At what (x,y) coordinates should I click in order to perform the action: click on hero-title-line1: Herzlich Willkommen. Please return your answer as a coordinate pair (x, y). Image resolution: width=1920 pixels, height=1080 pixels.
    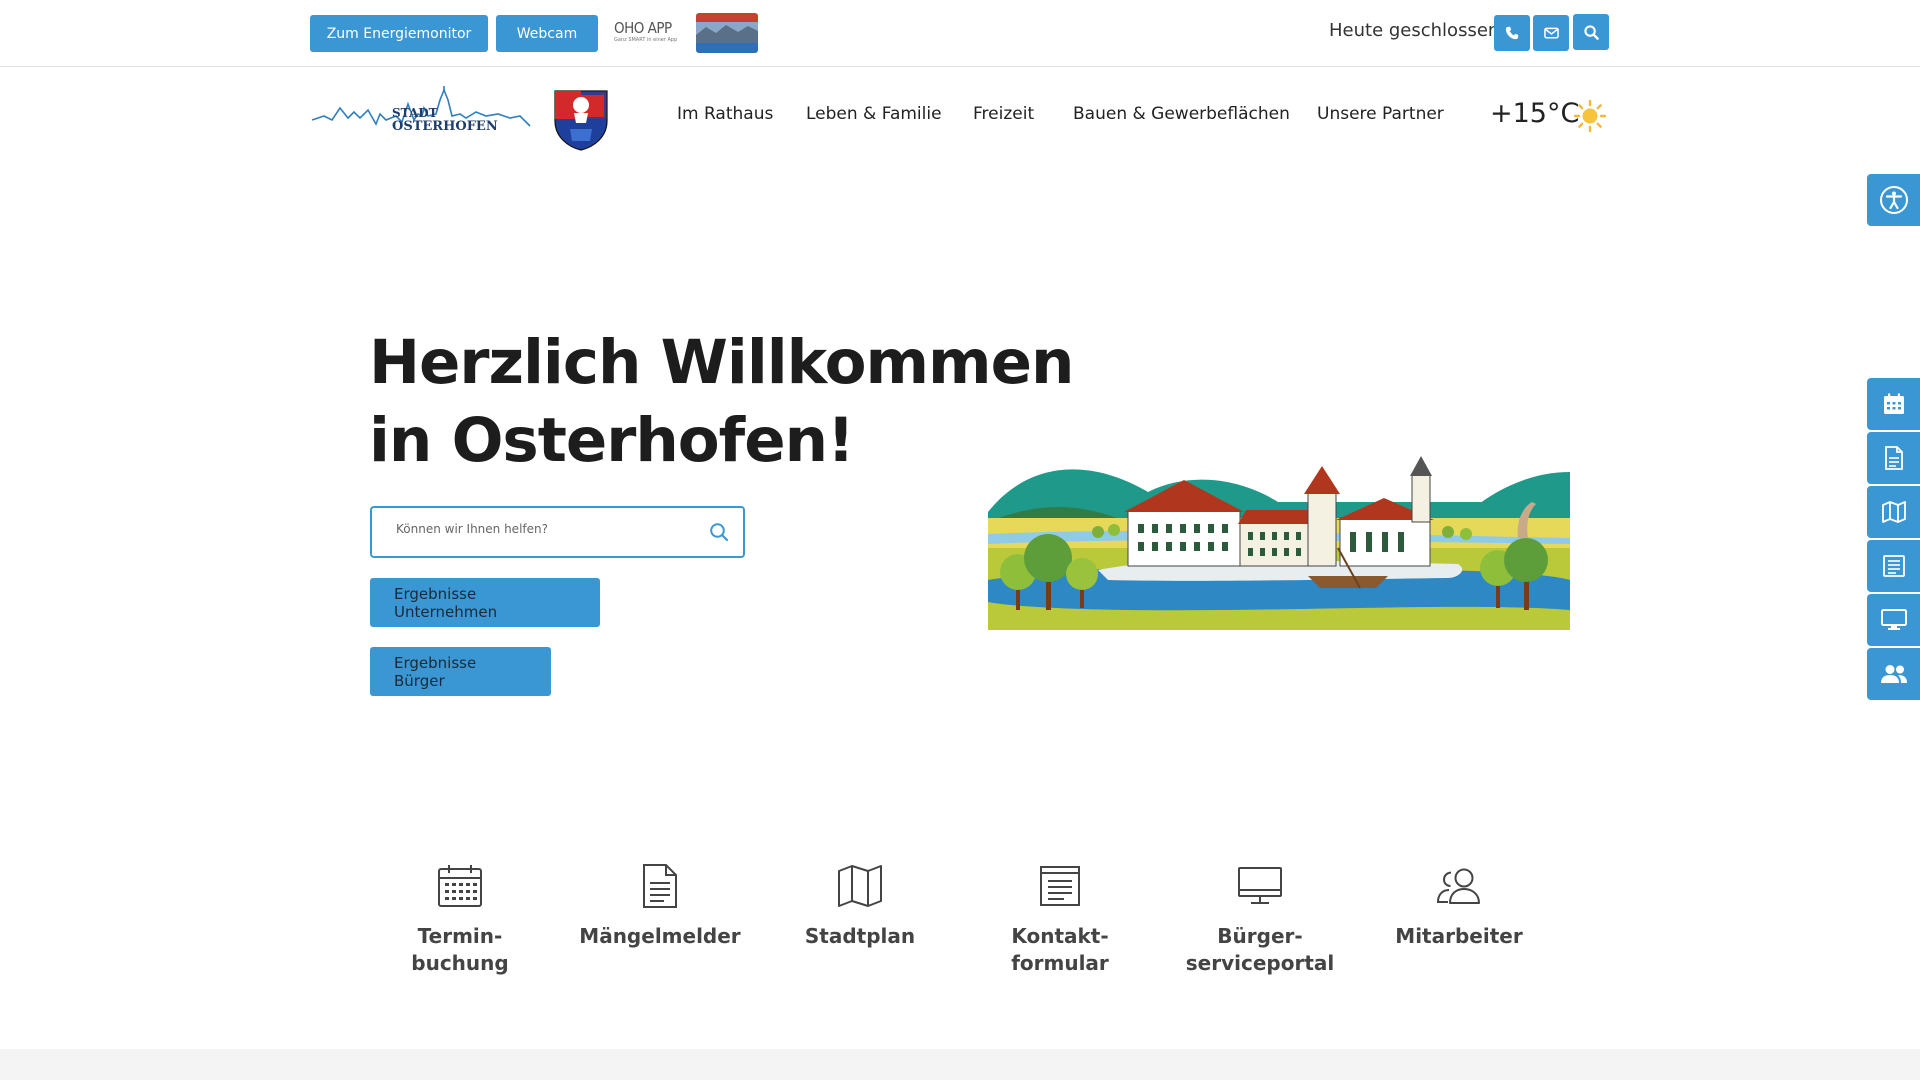
    Looking at the image, I should click on (721, 362).